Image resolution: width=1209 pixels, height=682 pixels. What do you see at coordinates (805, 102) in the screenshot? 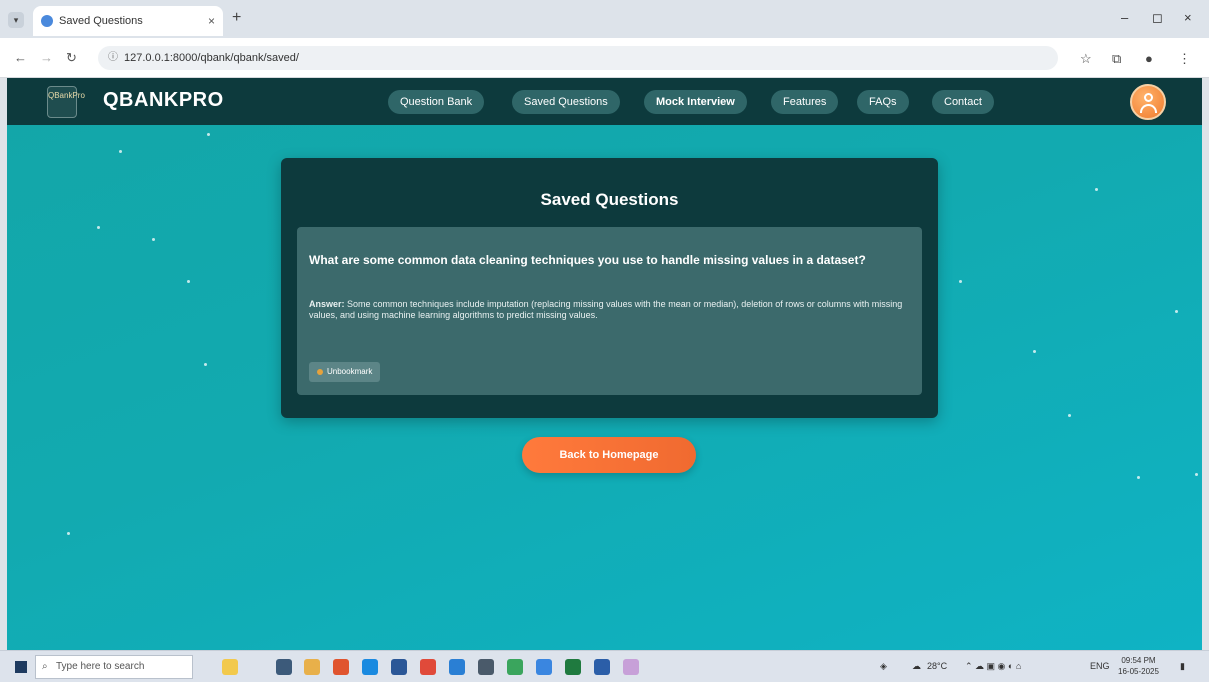
I see `nav-features: Features` at bounding box center [805, 102].